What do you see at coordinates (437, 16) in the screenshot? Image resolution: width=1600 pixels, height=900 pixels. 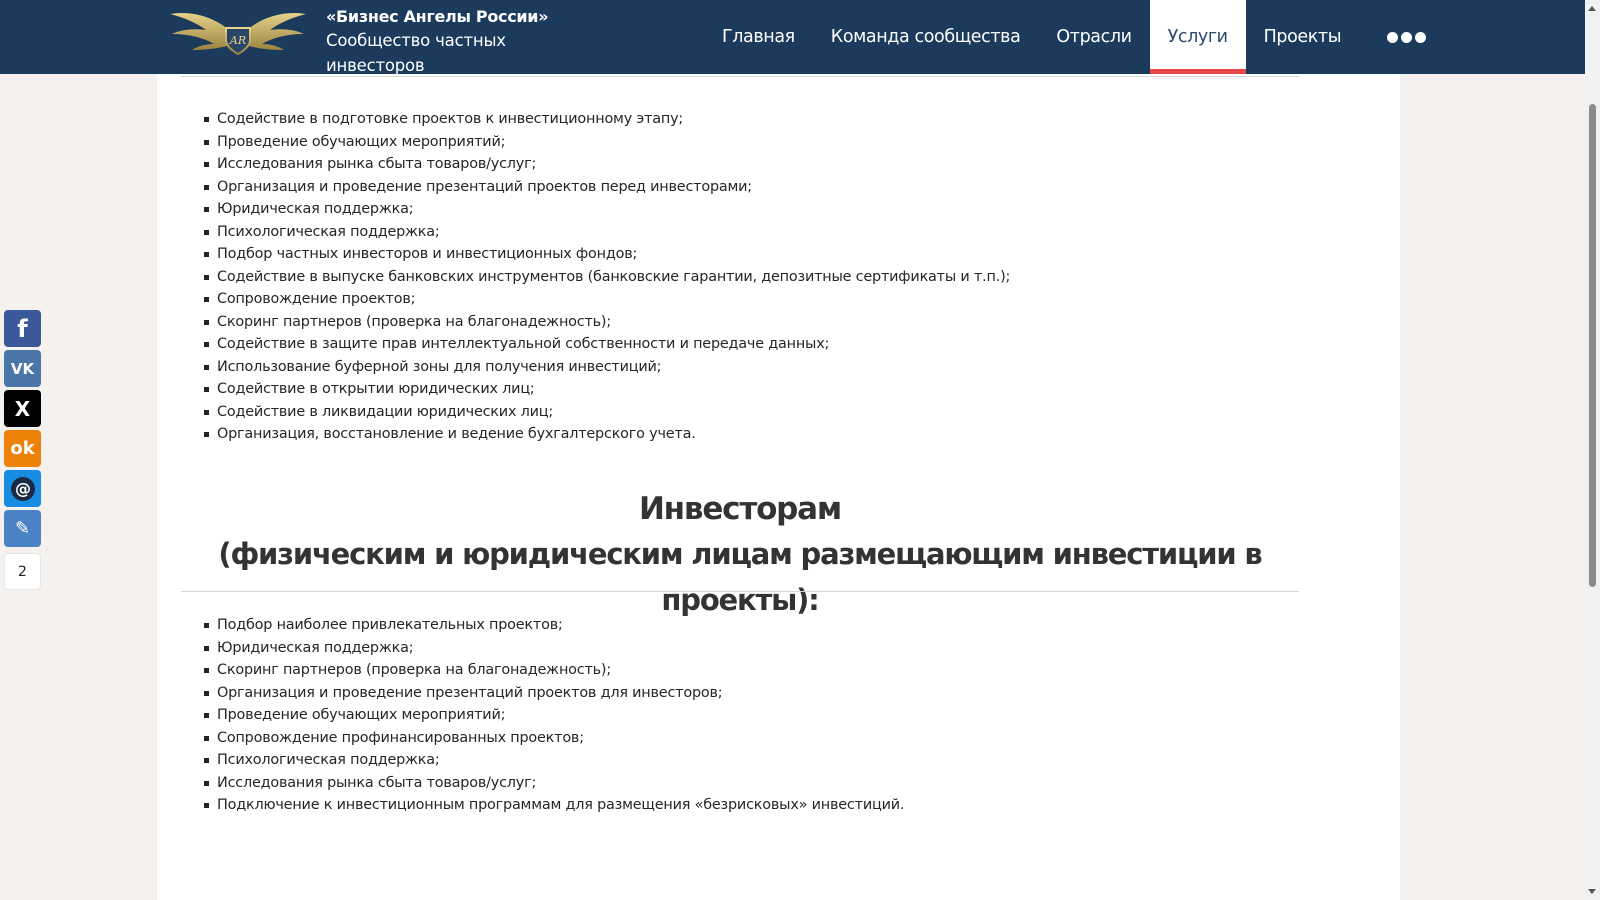 I see `brand-title: «Бизнес Ангелы России»` at bounding box center [437, 16].